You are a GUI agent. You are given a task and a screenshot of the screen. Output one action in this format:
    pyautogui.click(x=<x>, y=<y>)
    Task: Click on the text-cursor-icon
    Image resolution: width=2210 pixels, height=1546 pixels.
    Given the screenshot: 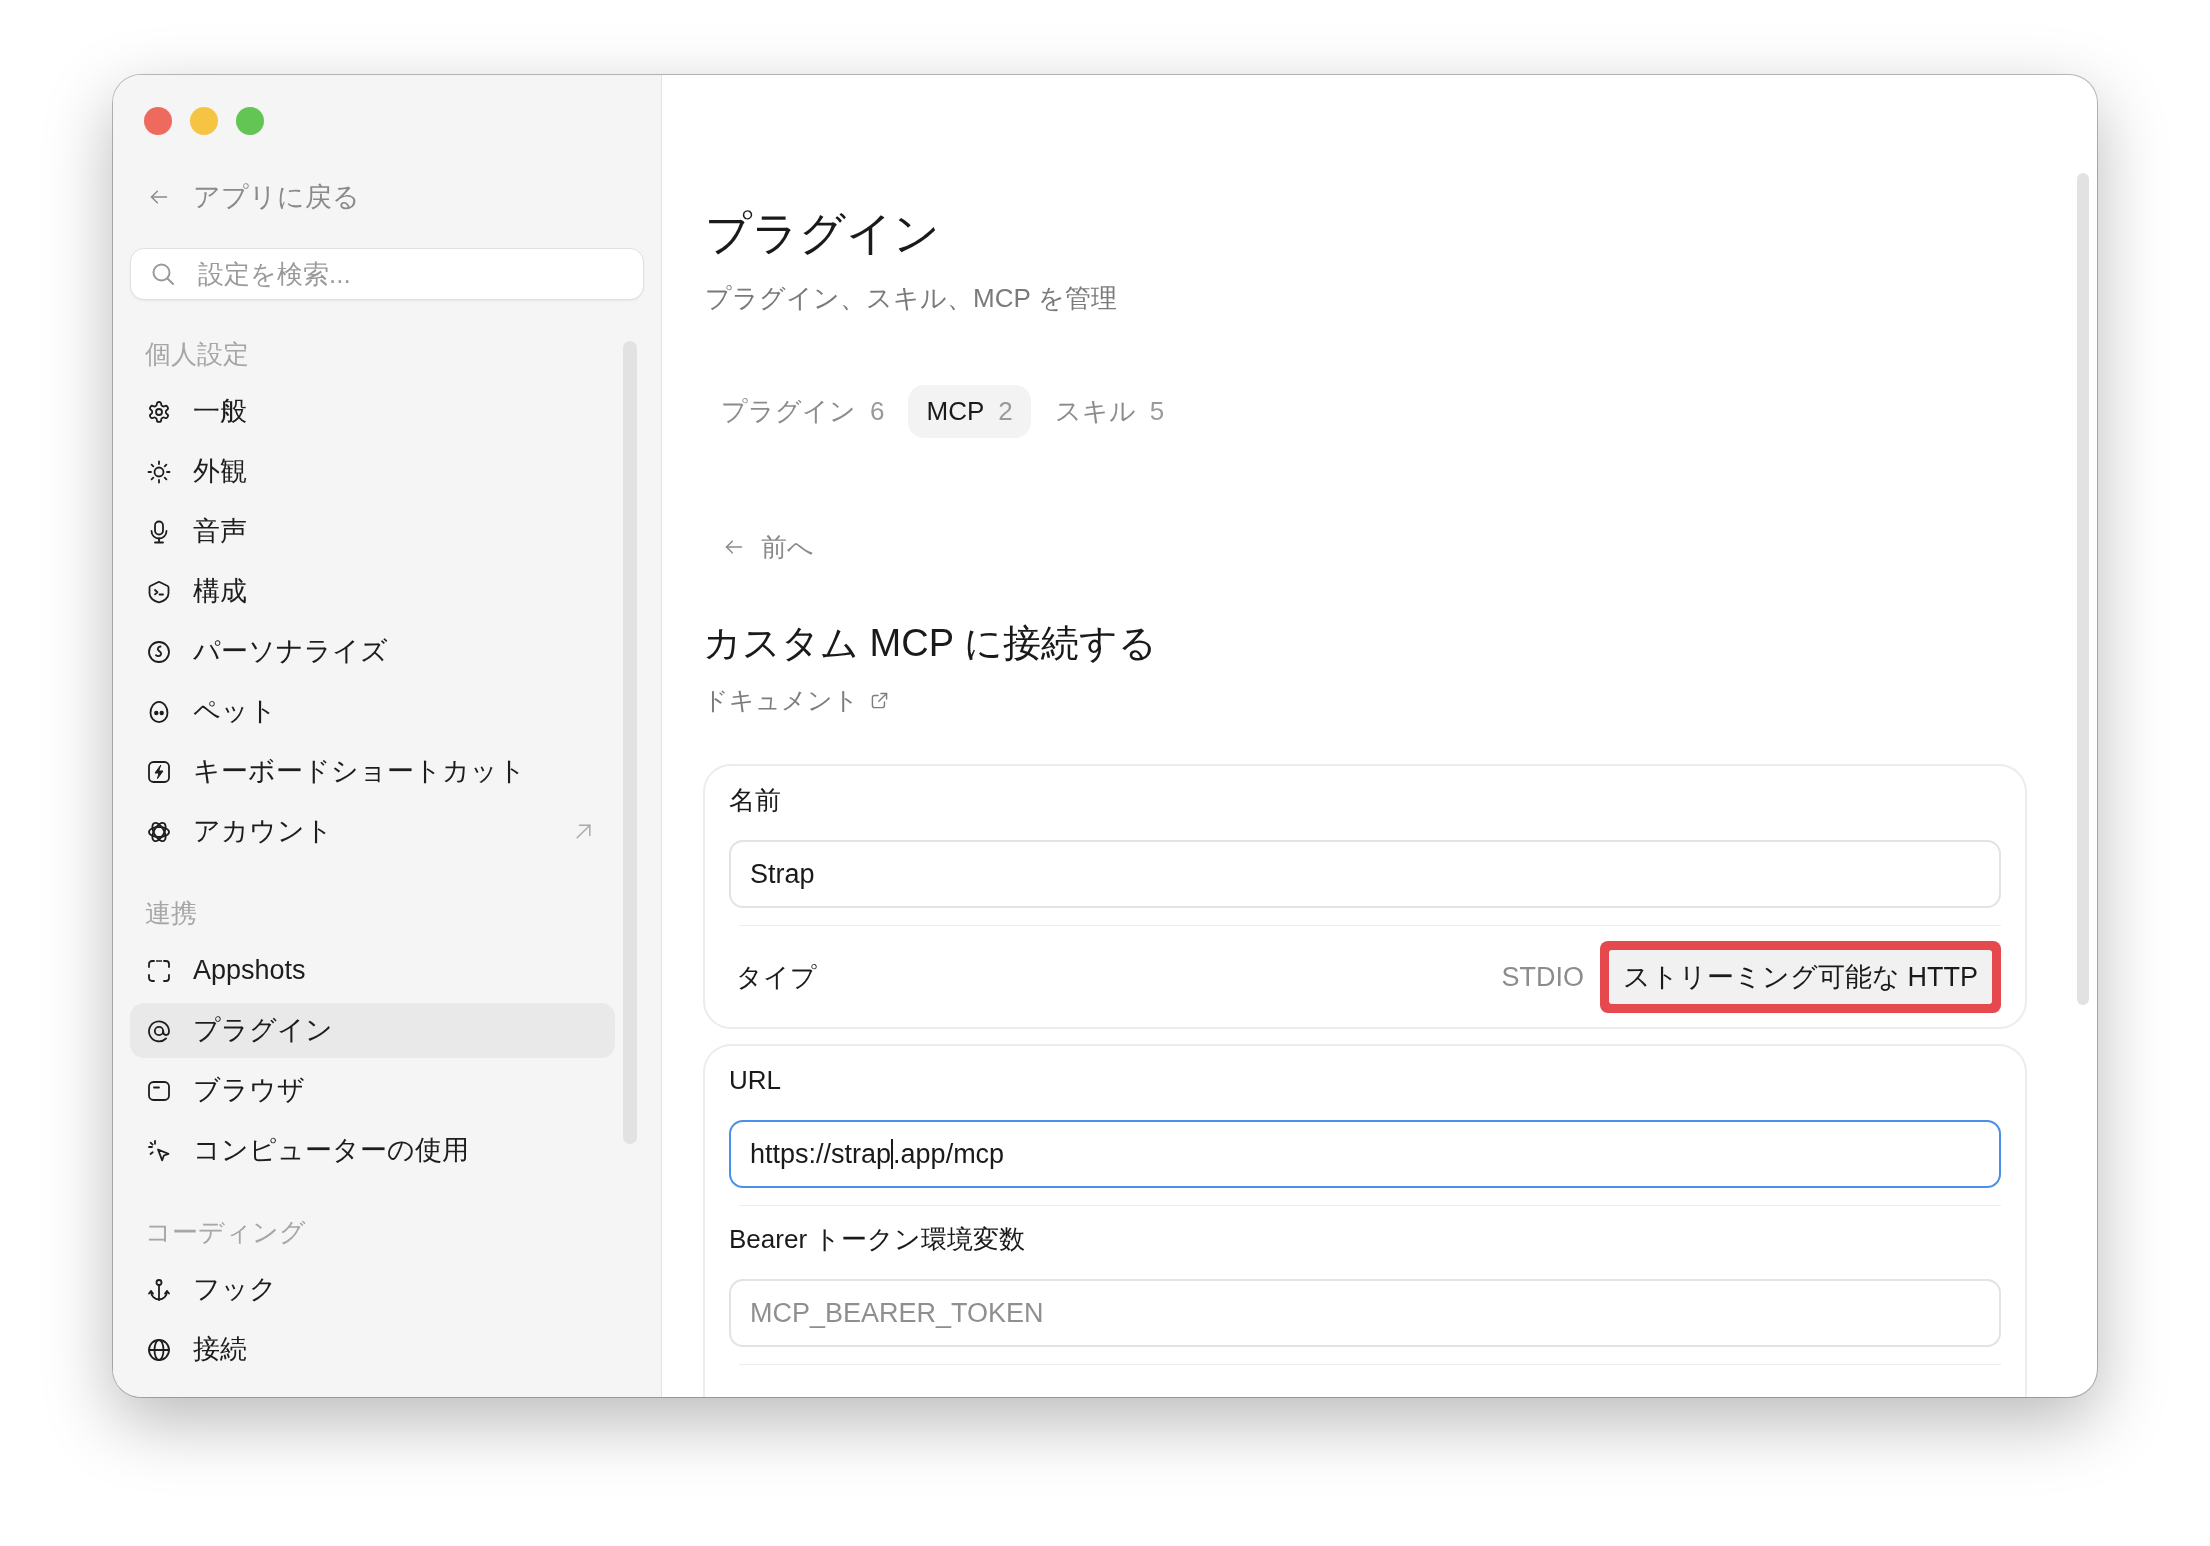 What is the action you would take?
    pyautogui.click(x=892, y=1154)
    